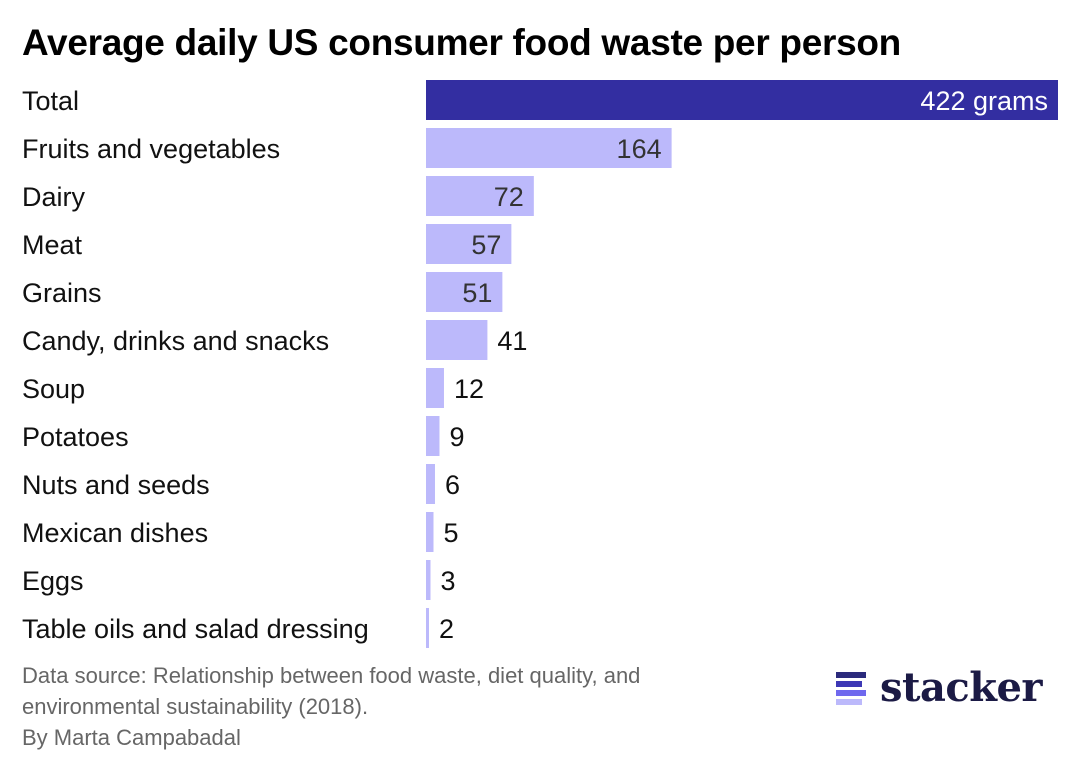  What do you see at coordinates (447, 581) in the screenshot?
I see `value-label: 3` at bounding box center [447, 581].